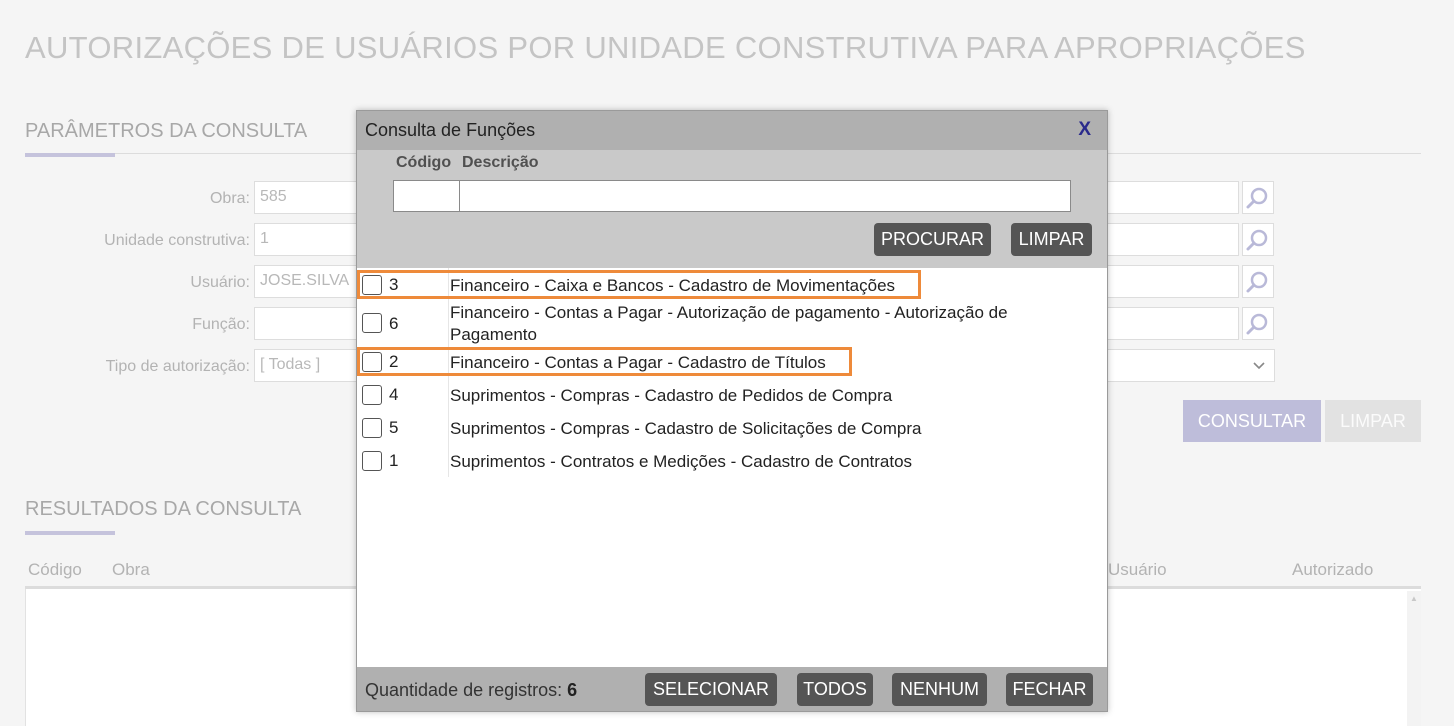 The image size is (1454, 726). What do you see at coordinates (835, 689) in the screenshot?
I see `todos-button: TODOS` at bounding box center [835, 689].